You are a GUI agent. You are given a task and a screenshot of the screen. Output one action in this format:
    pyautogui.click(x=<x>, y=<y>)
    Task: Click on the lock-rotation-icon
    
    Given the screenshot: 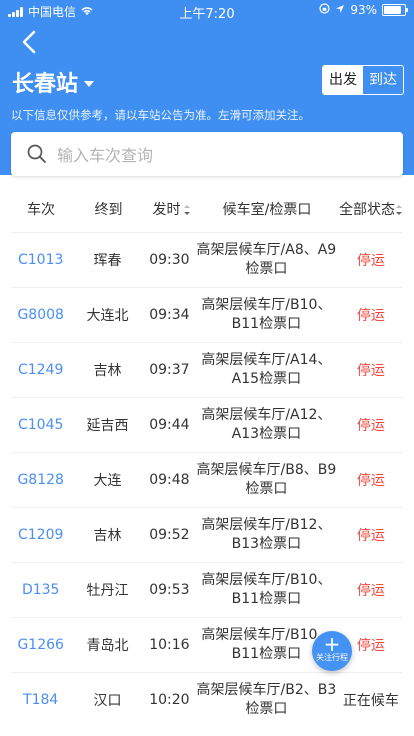 What is the action you would take?
    pyautogui.click(x=324, y=10)
    